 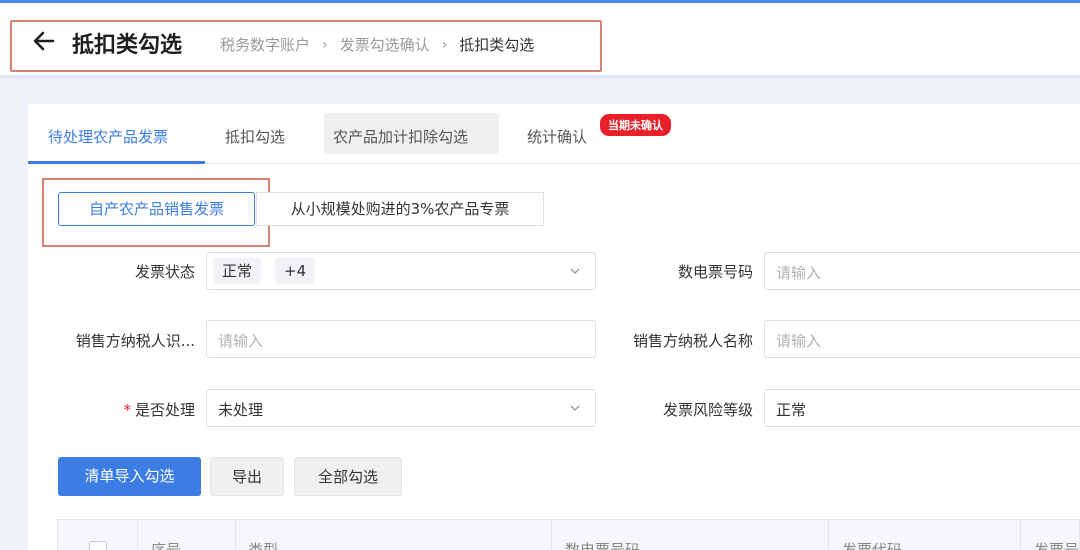 I want to click on import-select-button: 清单导入勾选, so click(x=129, y=476).